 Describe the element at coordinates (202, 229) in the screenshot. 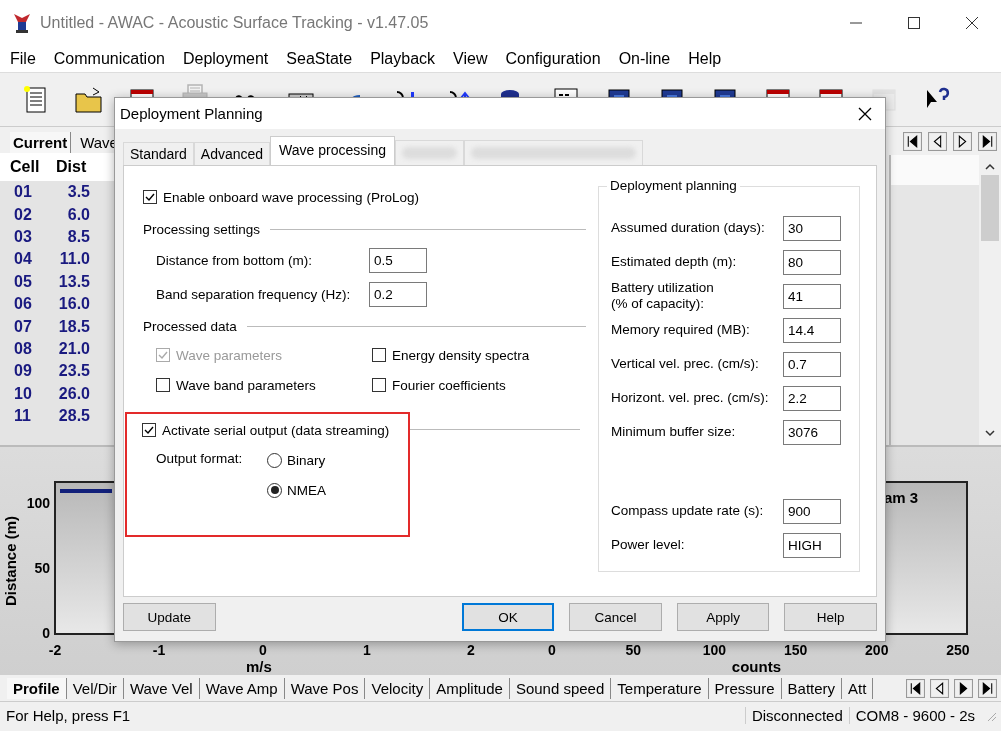

I see `group-title: Processing settings` at that location.